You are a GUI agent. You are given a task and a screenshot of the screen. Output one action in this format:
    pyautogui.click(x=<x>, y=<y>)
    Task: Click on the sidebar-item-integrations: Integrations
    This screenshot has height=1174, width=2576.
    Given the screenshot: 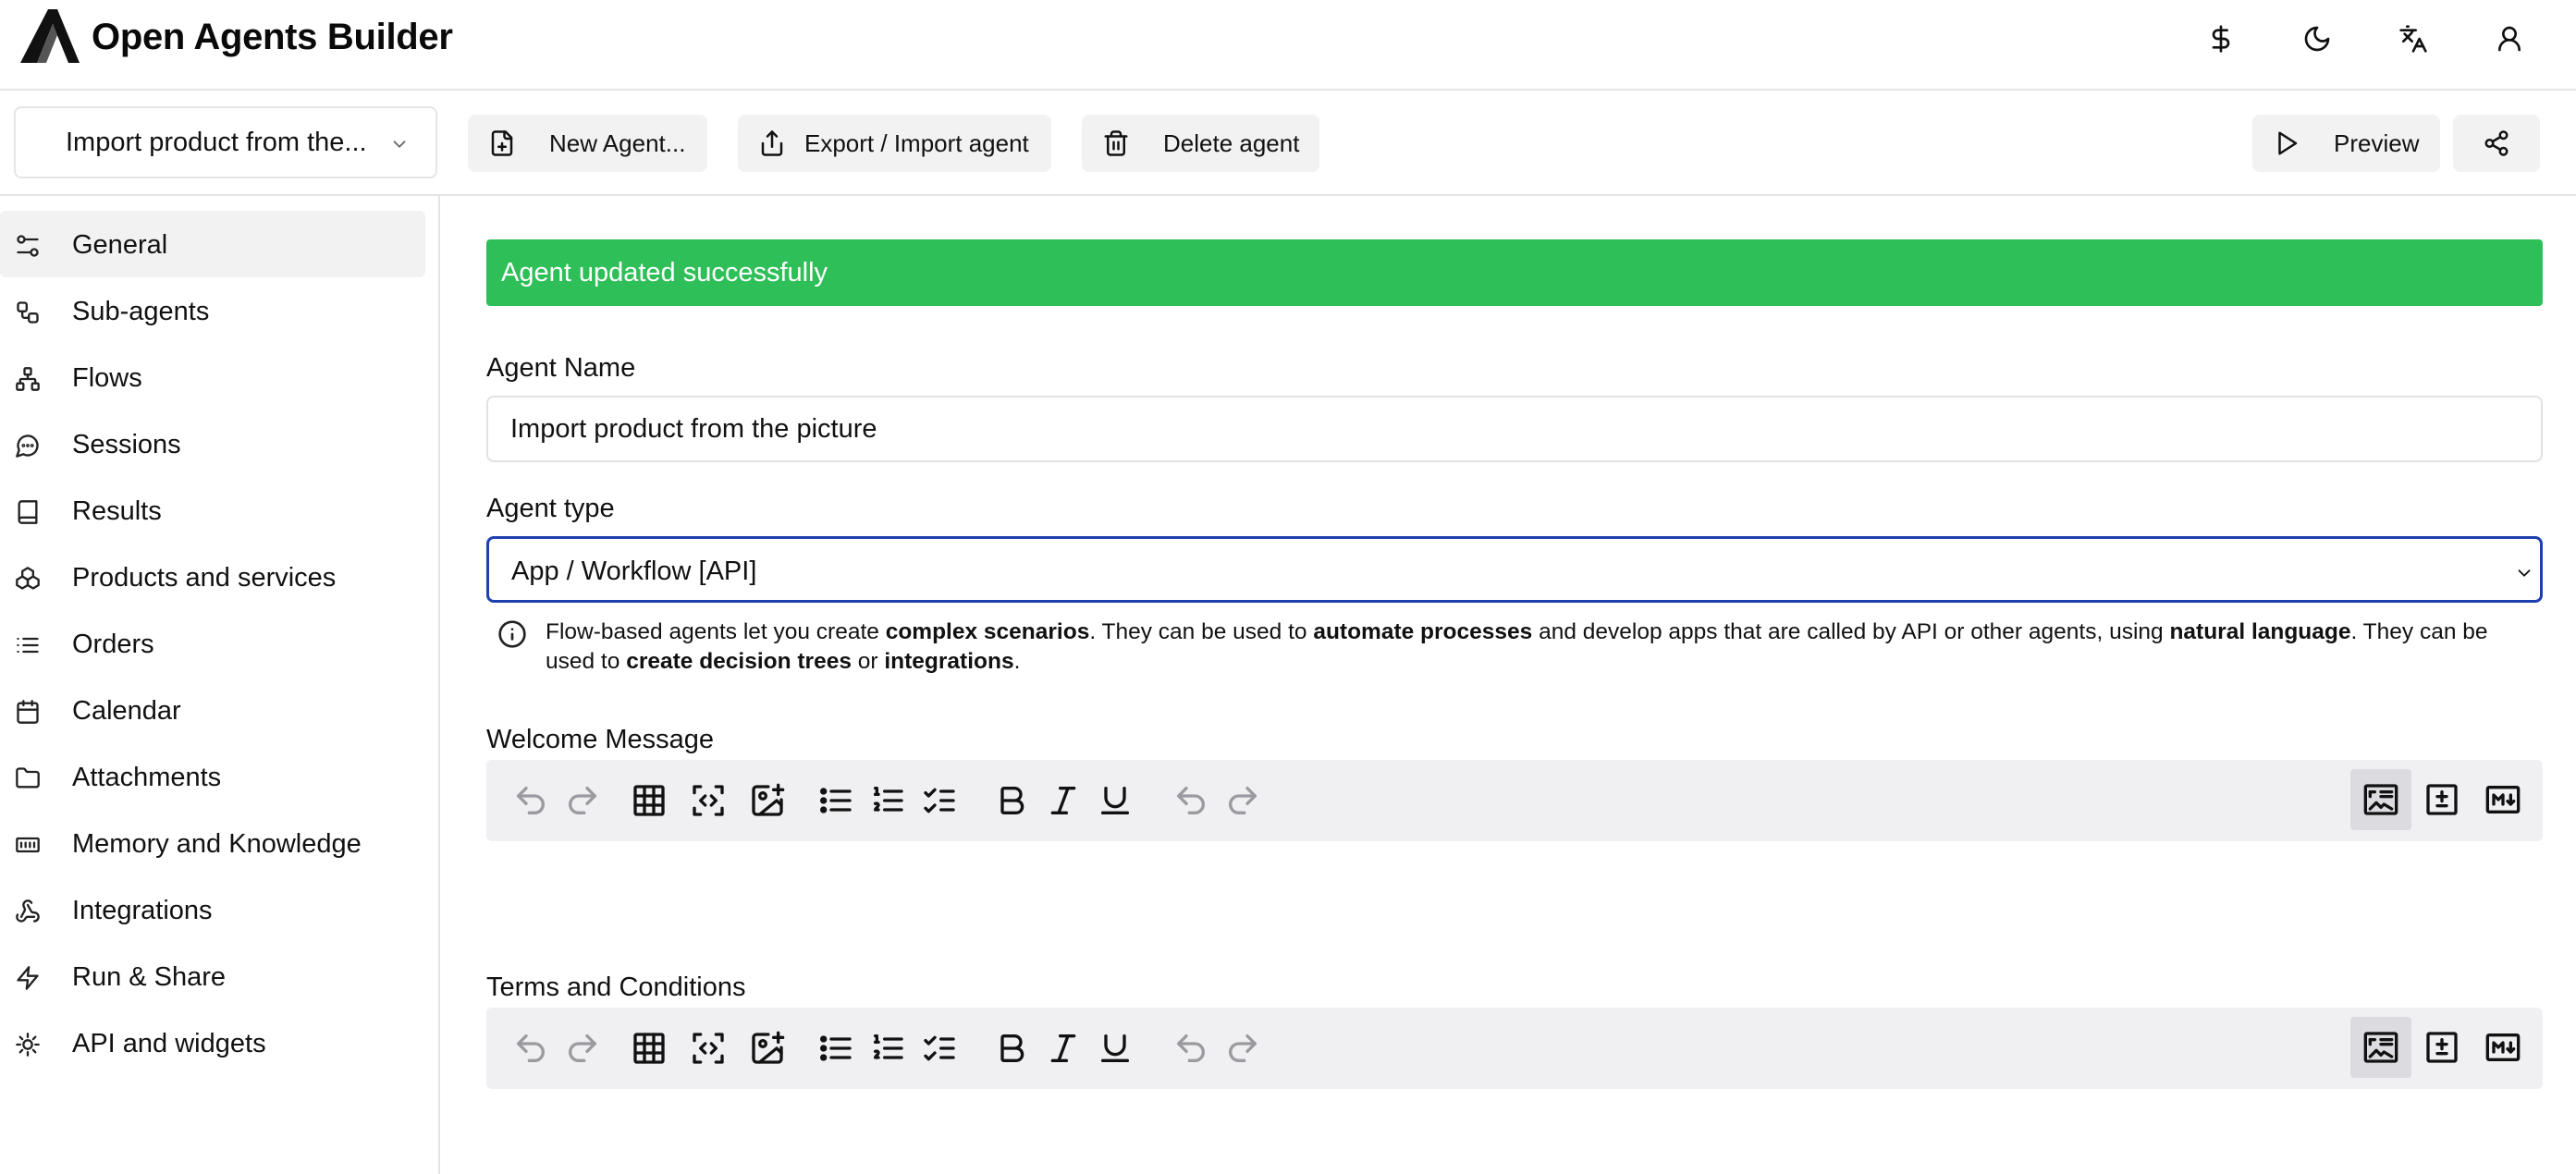 What is the action you would take?
    pyautogui.click(x=212, y=910)
    